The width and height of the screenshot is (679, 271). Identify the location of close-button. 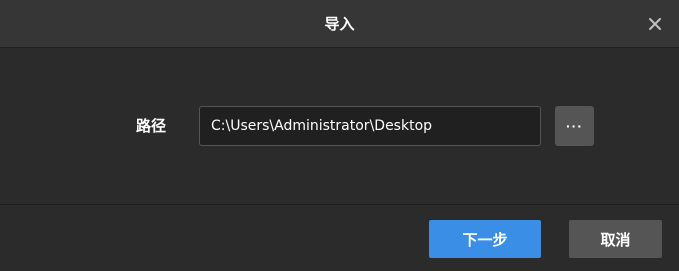
(655, 24).